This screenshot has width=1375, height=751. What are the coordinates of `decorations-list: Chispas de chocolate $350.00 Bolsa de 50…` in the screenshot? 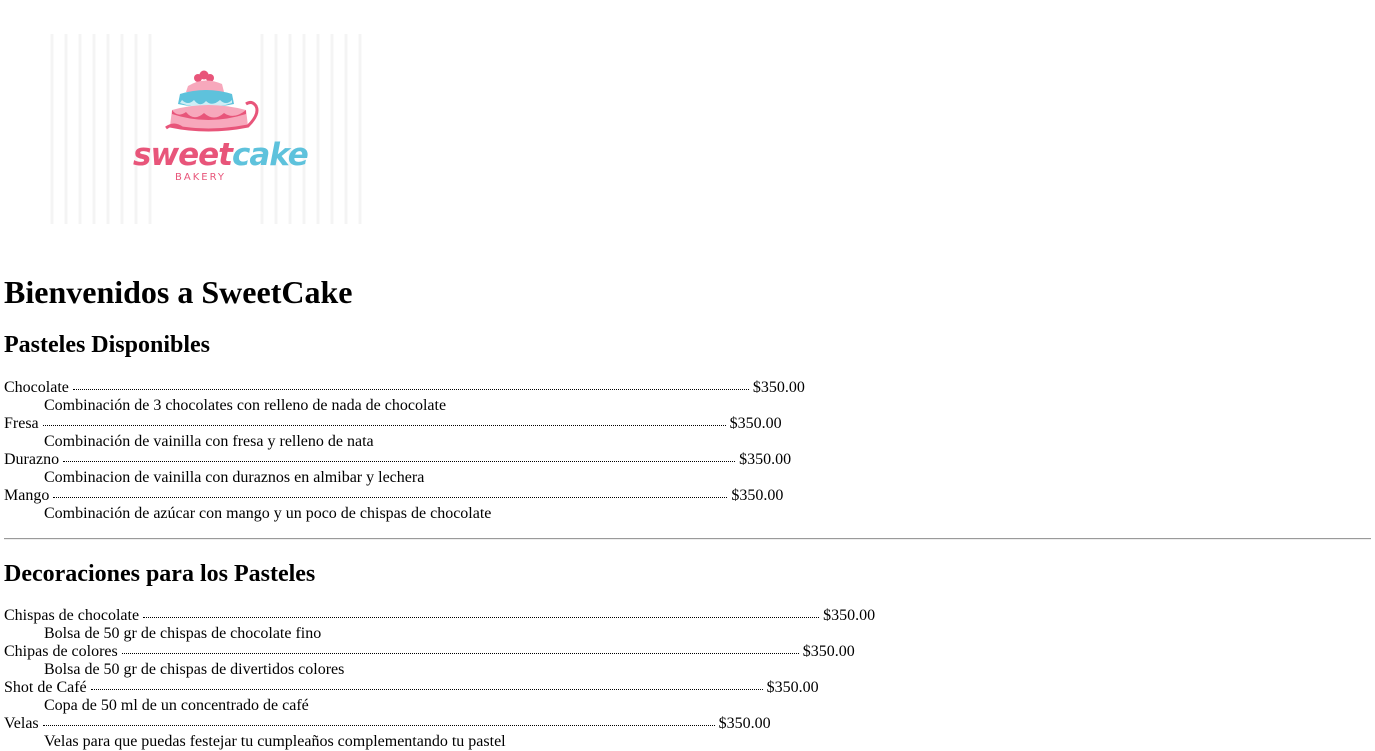 It's located at (439, 679).